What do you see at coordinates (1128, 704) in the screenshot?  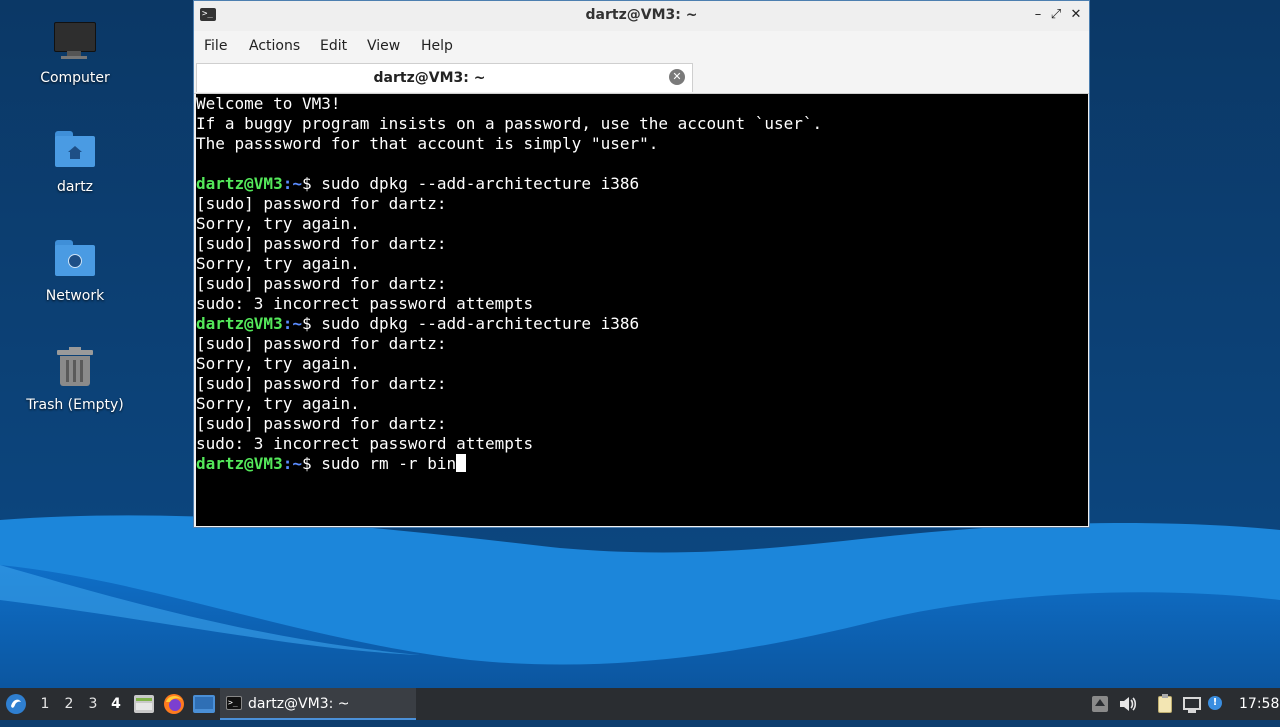 I see `volume-icon` at bounding box center [1128, 704].